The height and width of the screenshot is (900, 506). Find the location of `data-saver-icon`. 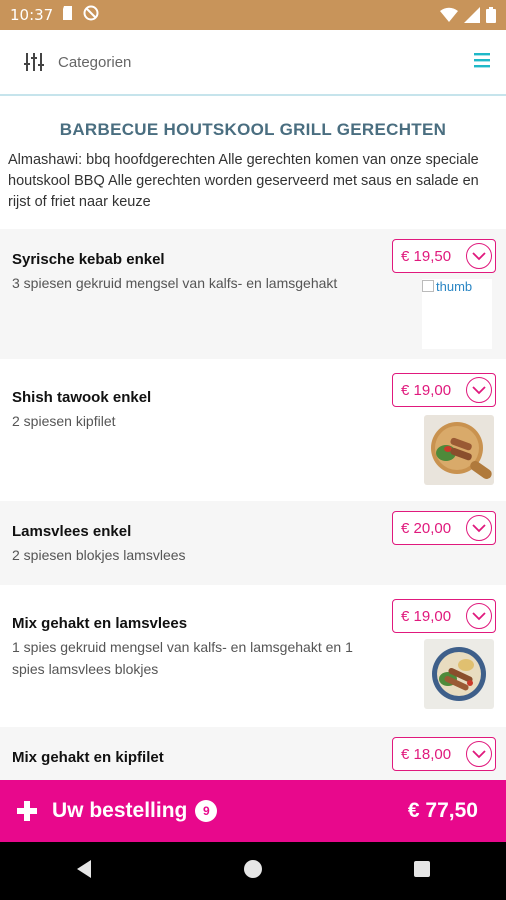

data-saver-icon is located at coordinates (91, 15).